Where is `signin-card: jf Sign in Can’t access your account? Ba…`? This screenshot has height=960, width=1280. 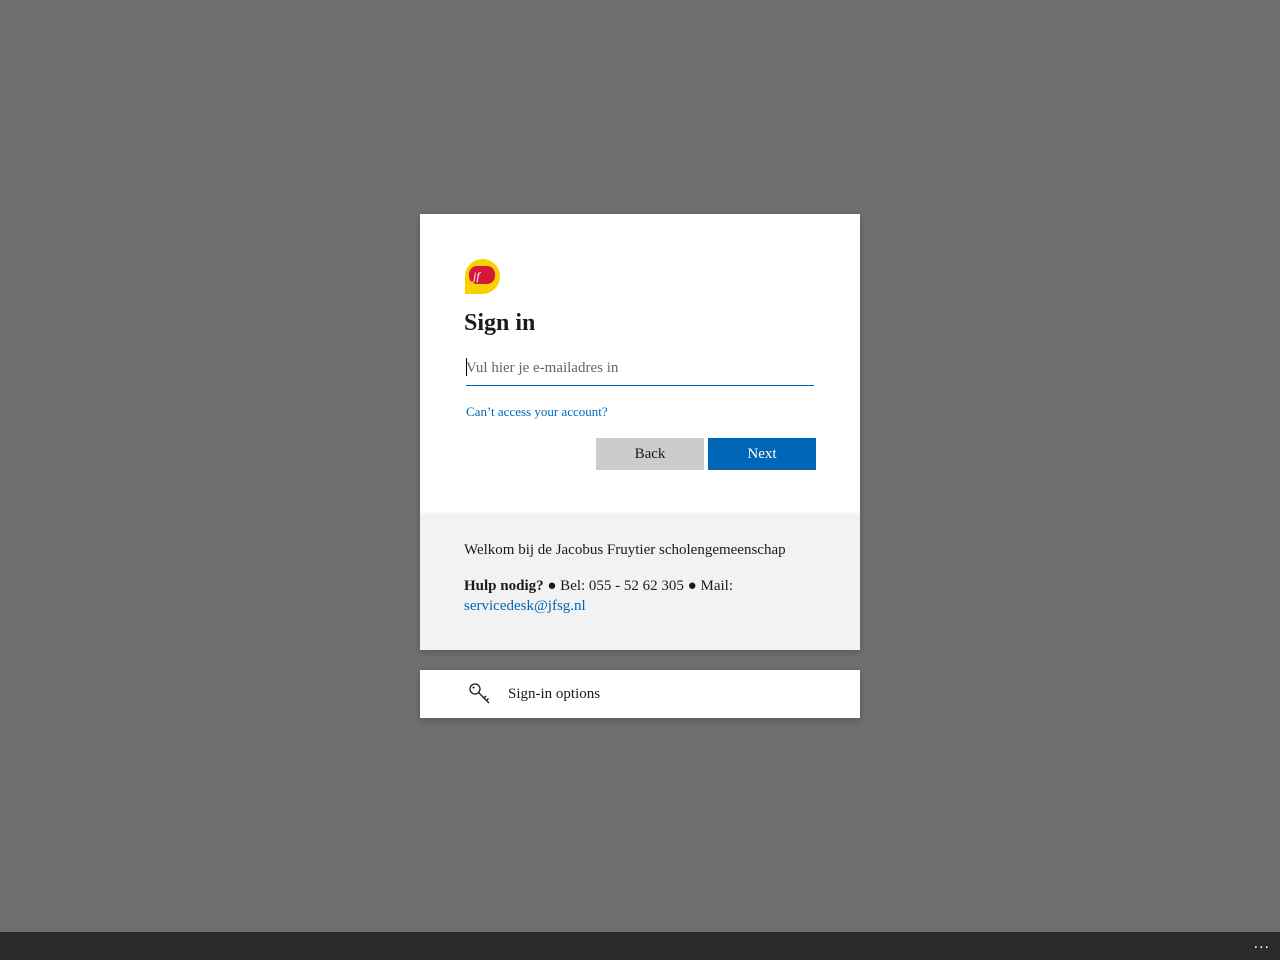 signin-card: jf Sign in Can’t access your account? Ba… is located at coordinates (640, 364).